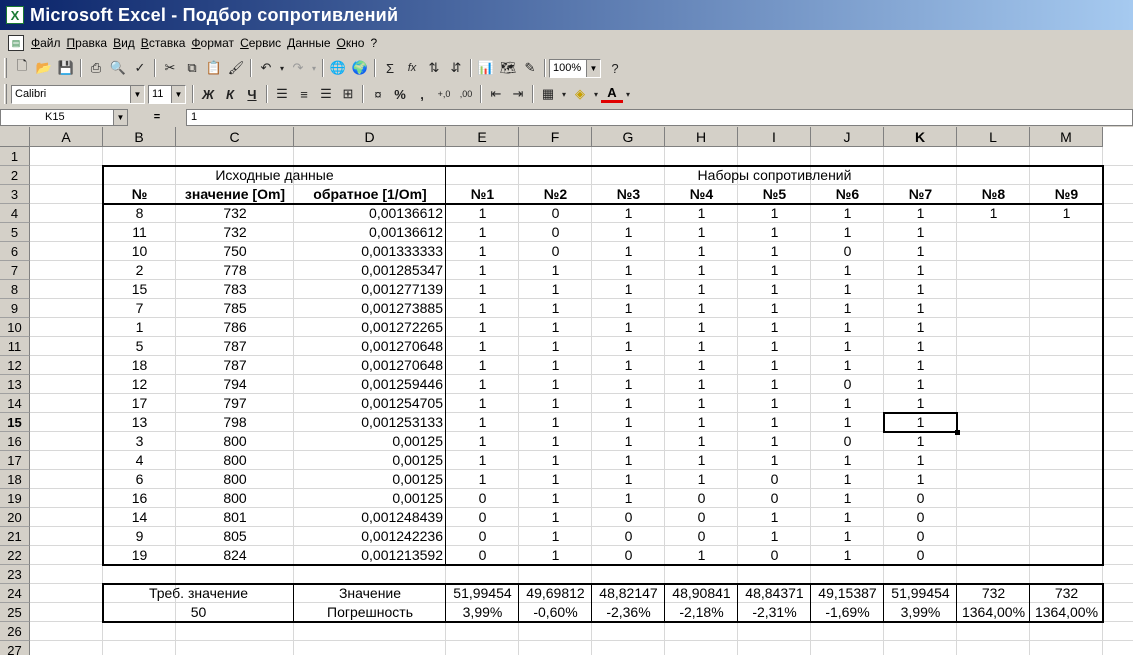 The width and height of the screenshot is (1133, 655). Describe the element at coordinates (139, 327) in the screenshot. I see `resistor-number: 1` at that location.